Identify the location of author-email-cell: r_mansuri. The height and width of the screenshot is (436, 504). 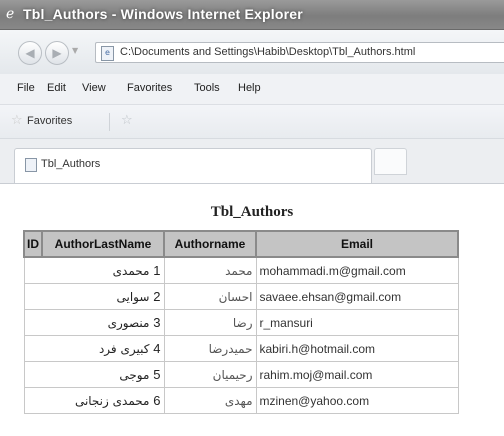
(357, 322).